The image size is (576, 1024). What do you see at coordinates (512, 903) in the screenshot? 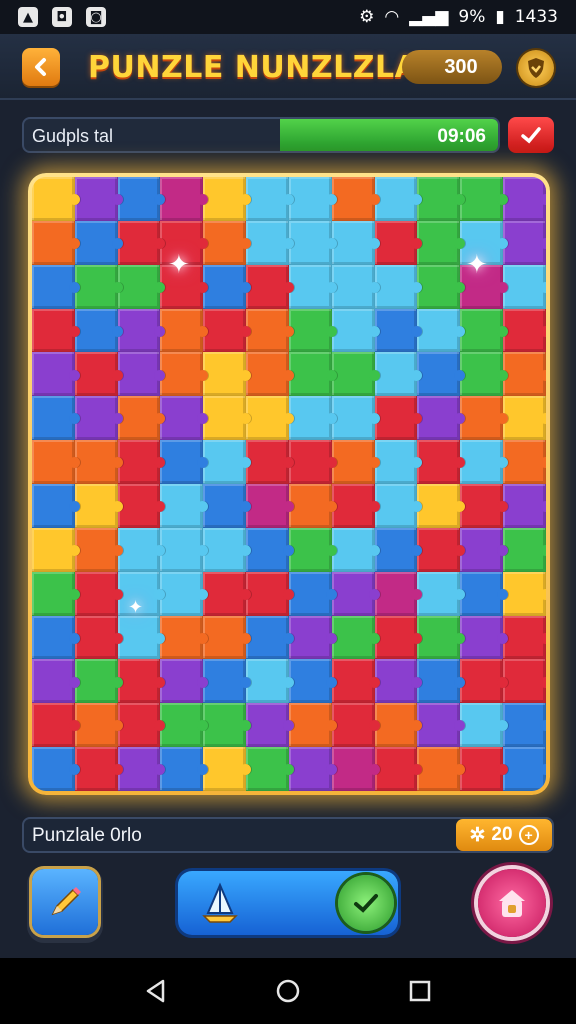
I see `lock-button` at bounding box center [512, 903].